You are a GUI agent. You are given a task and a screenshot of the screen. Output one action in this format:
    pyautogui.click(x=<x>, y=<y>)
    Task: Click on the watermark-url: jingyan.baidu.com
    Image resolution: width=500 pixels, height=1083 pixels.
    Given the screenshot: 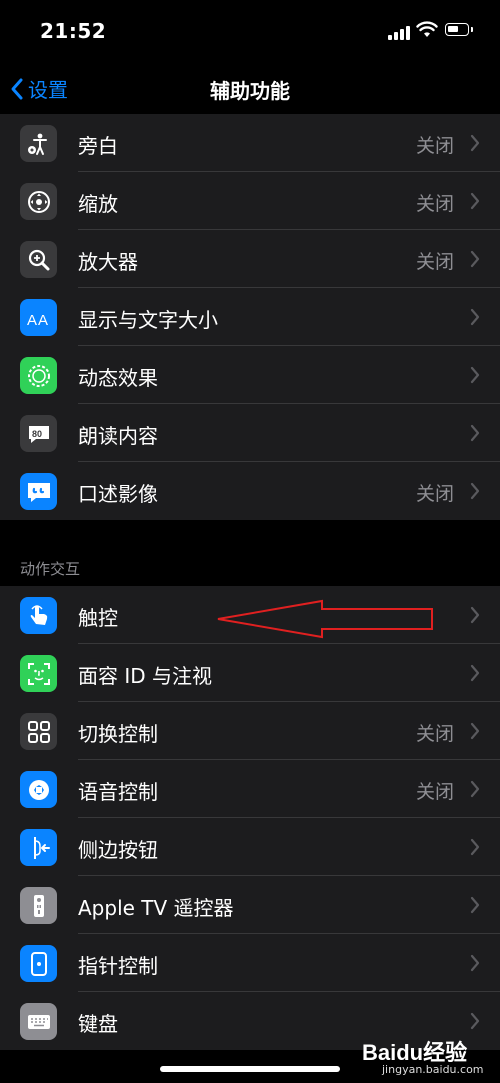 What is the action you would take?
    pyautogui.click(x=433, y=1069)
    